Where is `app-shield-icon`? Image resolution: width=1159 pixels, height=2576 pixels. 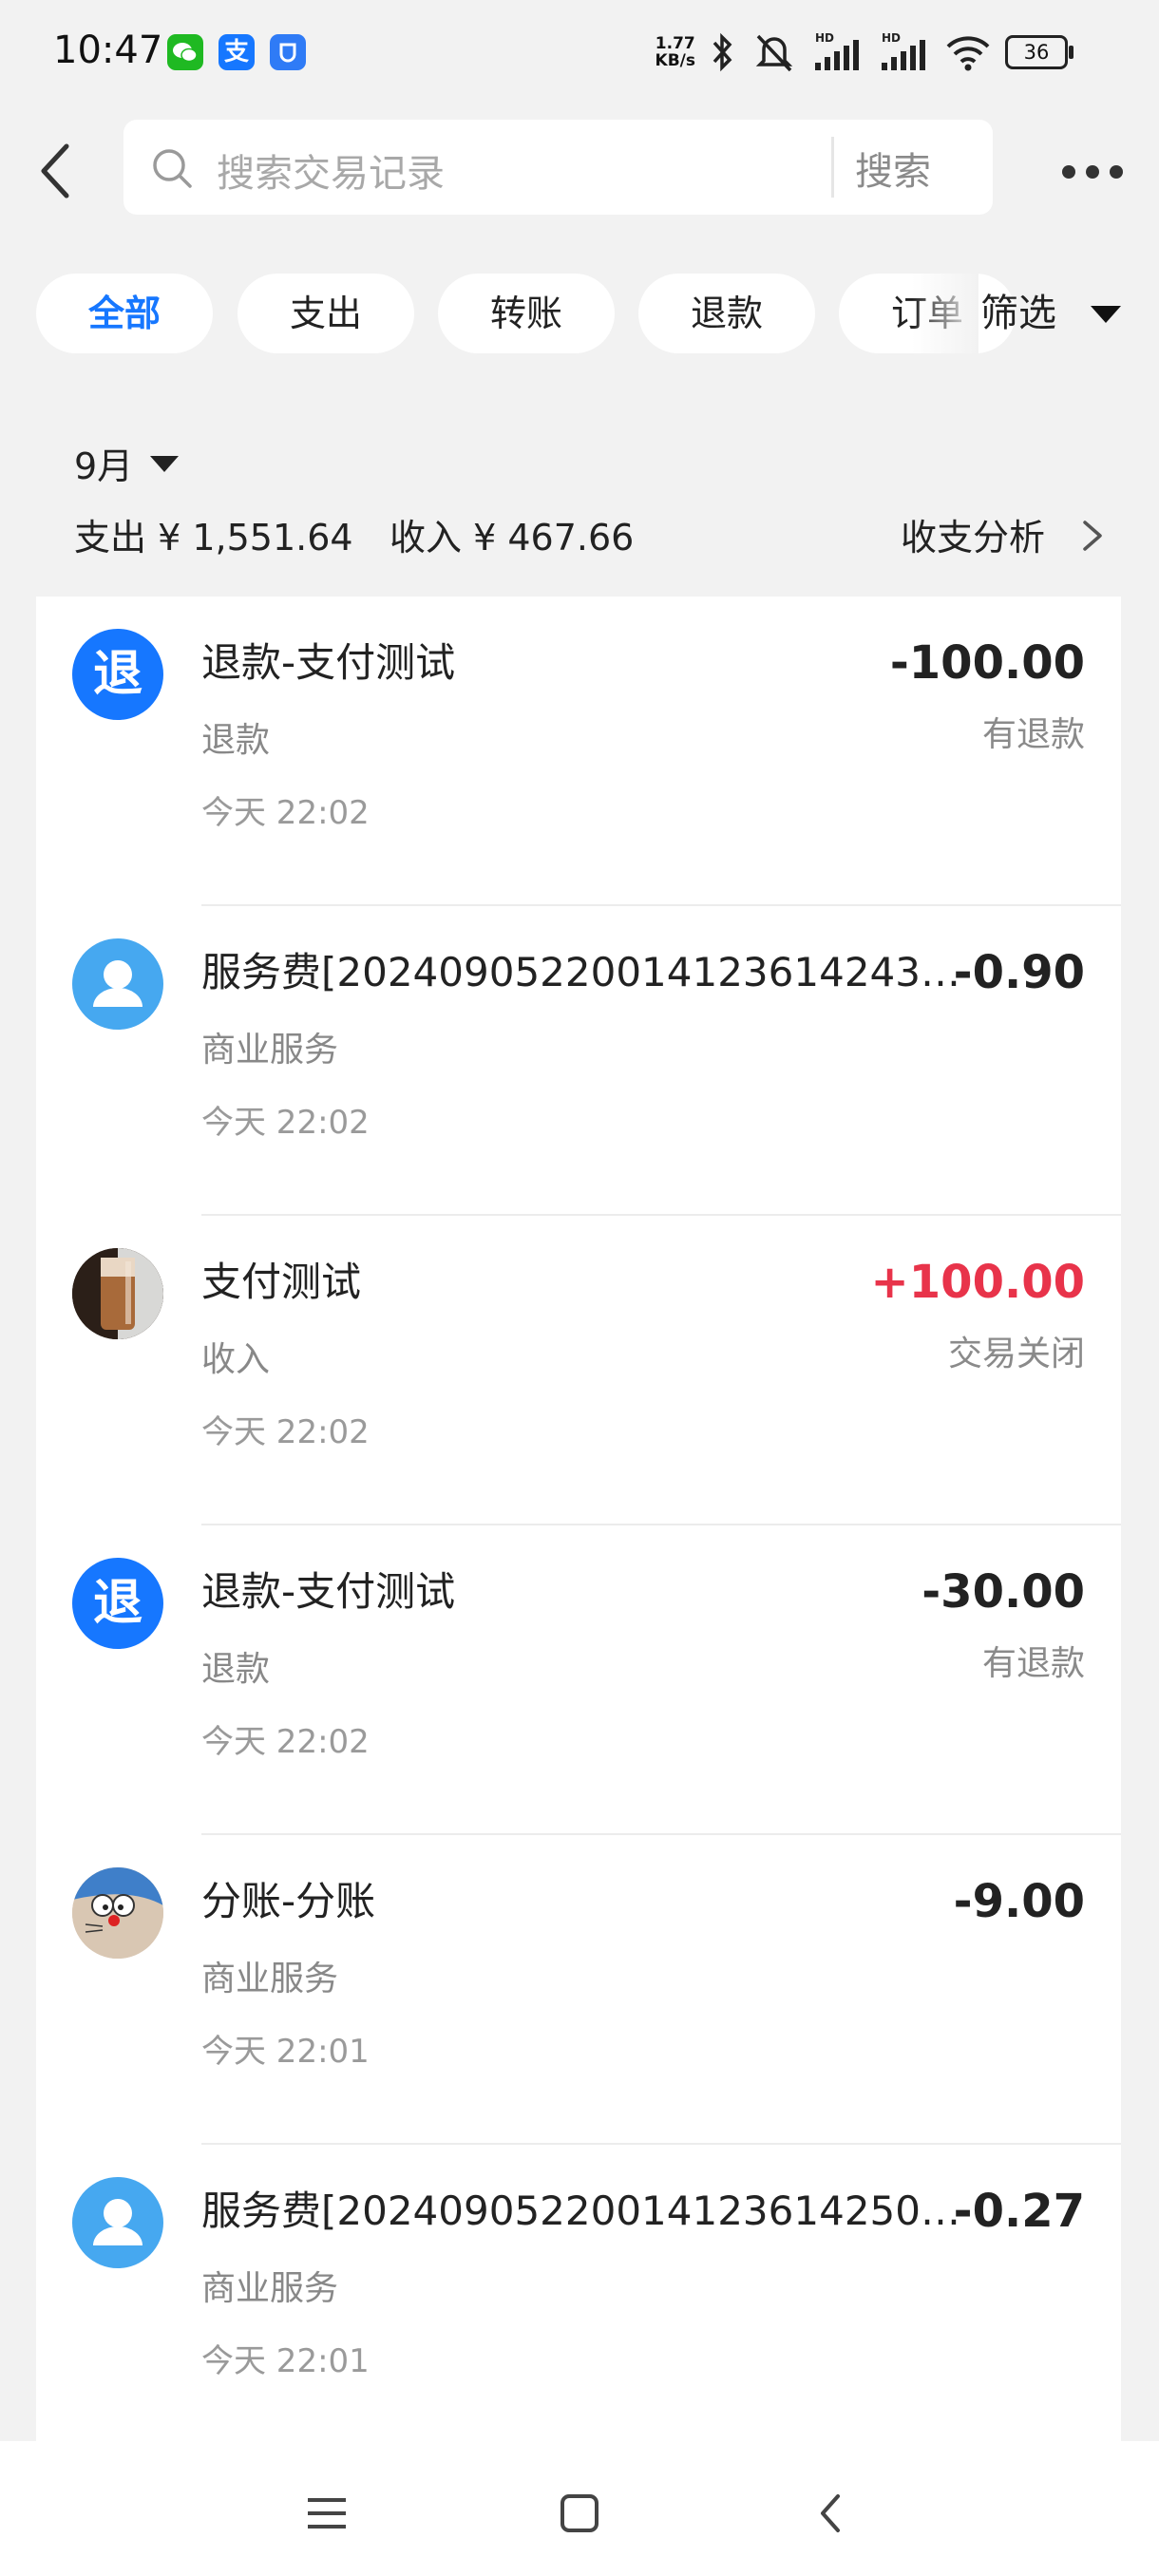 app-shield-icon is located at coordinates (288, 52).